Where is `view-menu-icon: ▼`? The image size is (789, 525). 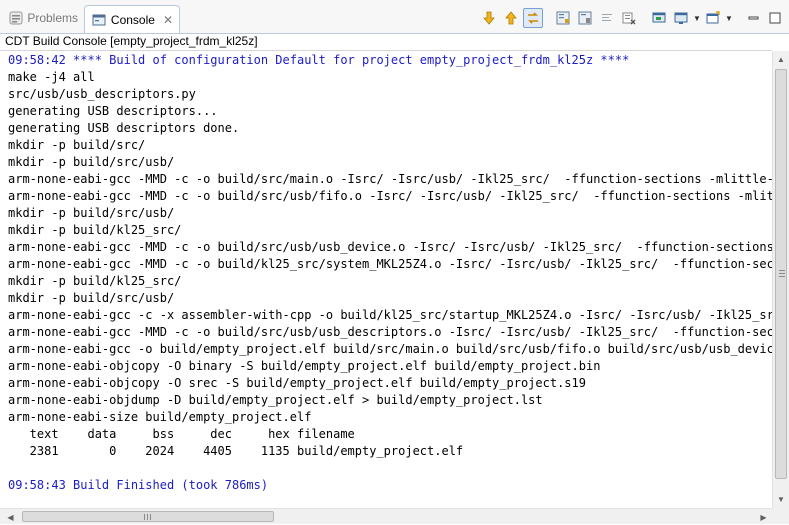 view-menu-icon: ▼ is located at coordinates (729, 18).